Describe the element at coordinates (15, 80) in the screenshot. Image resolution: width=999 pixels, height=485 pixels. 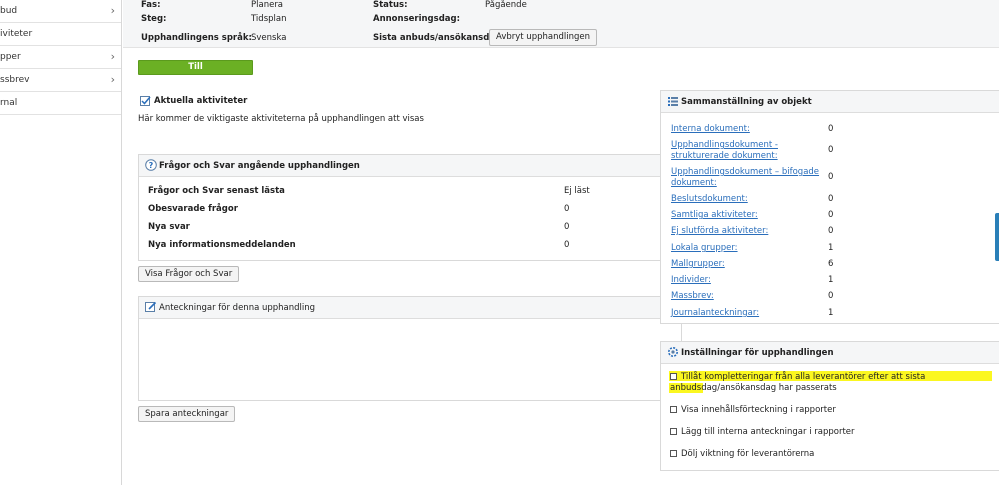
I see `sidebar-item-label: ssbrev` at that location.